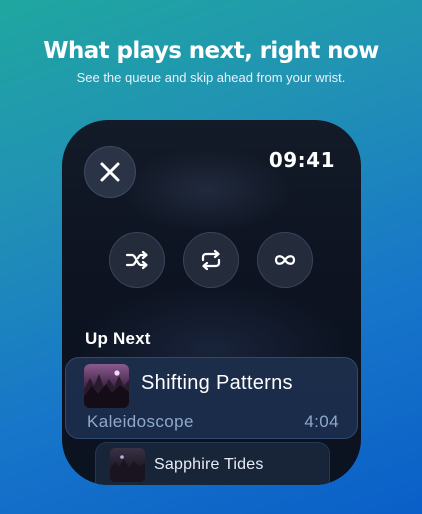  What do you see at coordinates (211, 398) in the screenshot?
I see `queue-item-current: Shifting Patterns Kaleidoscope 4:04` at bounding box center [211, 398].